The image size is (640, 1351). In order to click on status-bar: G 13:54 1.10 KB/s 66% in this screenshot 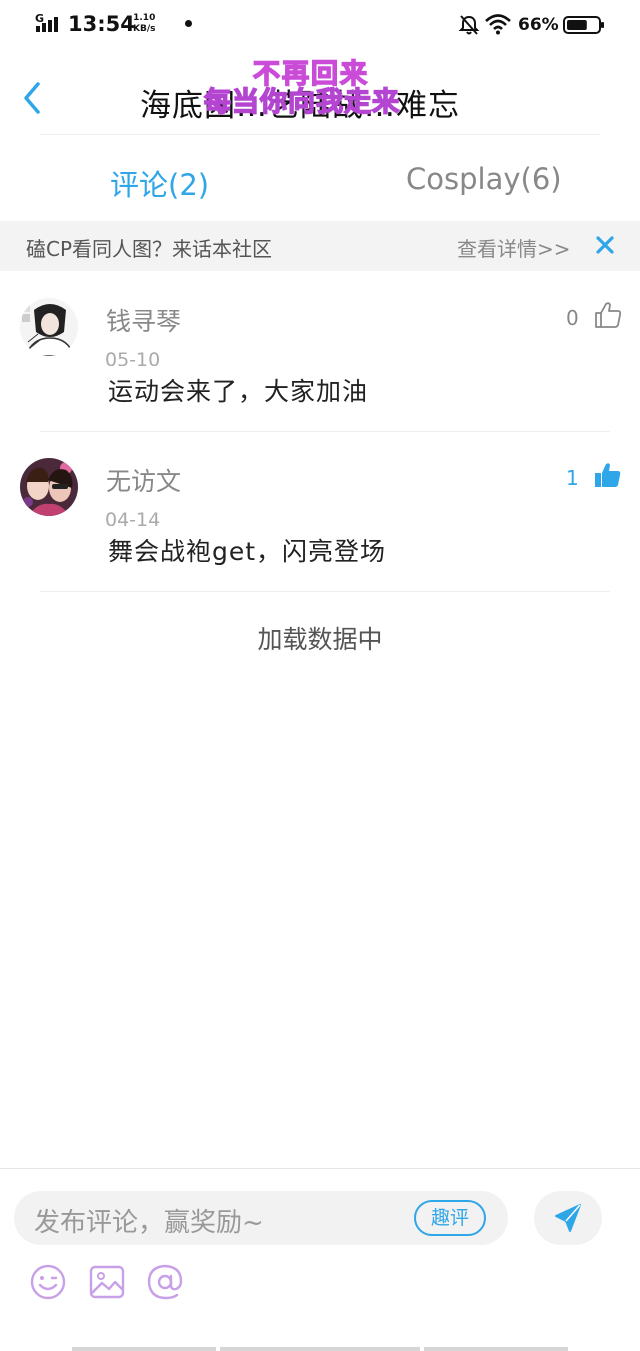, I will do `click(320, 25)`.